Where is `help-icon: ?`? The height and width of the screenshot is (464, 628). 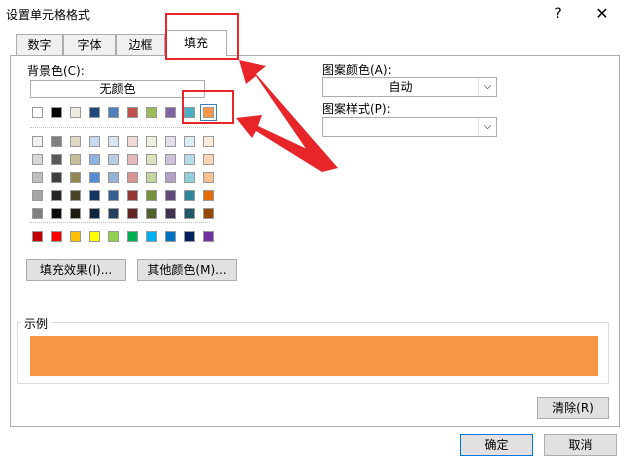
help-icon: ? is located at coordinates (558, 14).